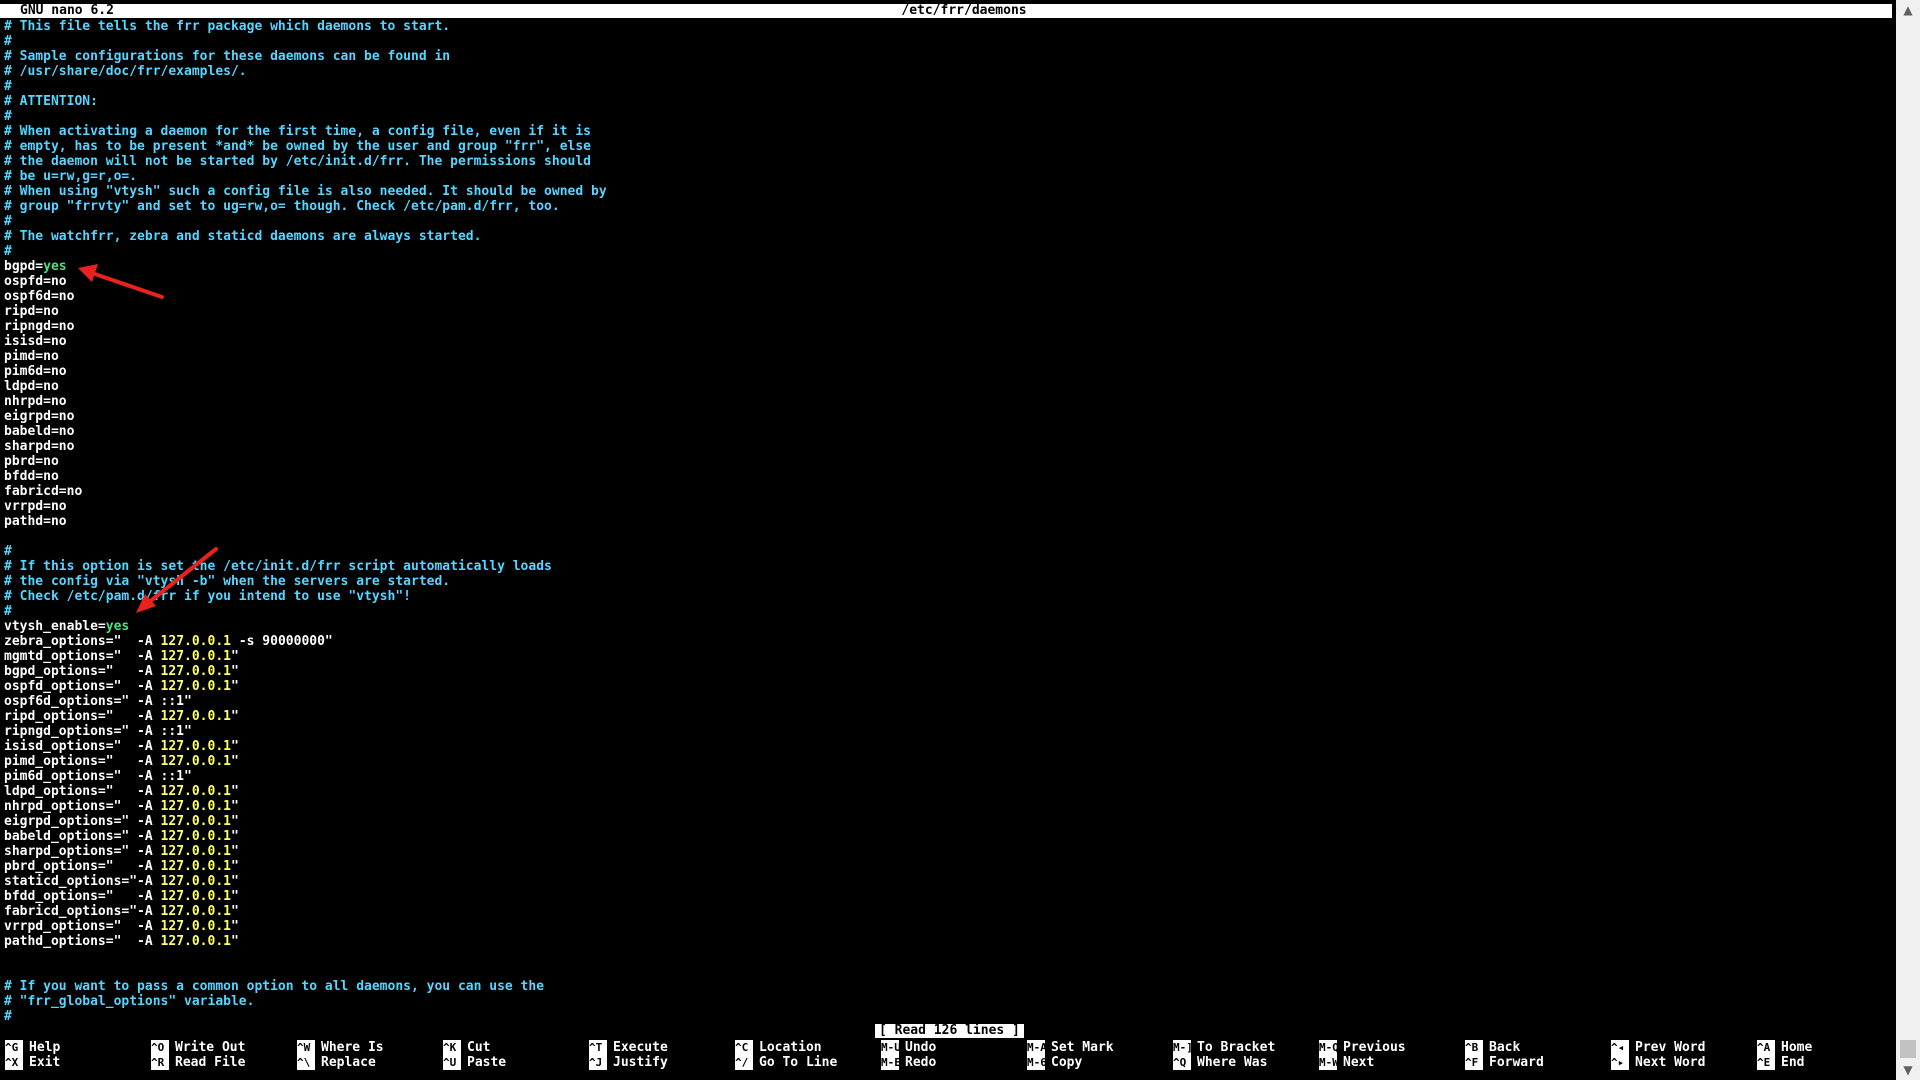  I want to click on editor-line: mgmtd_options=" -A 127.0.0.1", so click(944, 656).